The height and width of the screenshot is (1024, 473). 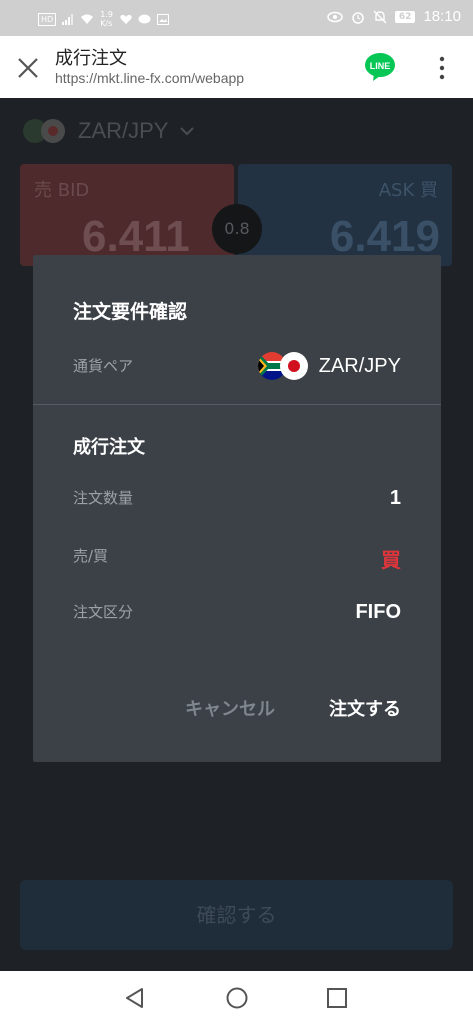 I want to click on status-left: HD 1.9 K/s, so click(x=104, y=19).